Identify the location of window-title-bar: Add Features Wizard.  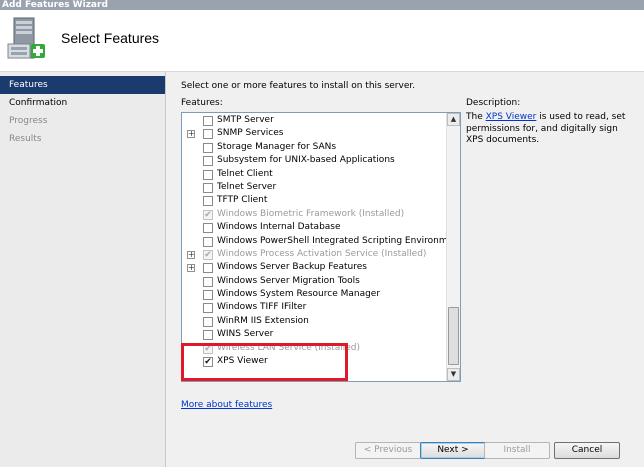
(322, 5).